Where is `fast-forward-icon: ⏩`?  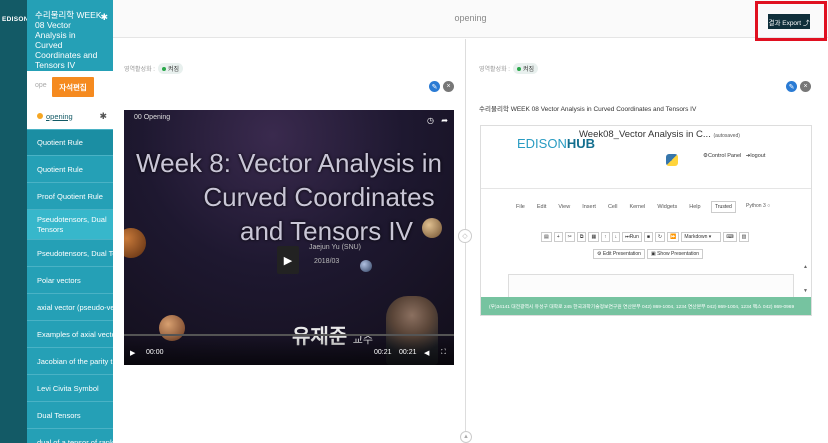
fast-forward-icon: ⏩ is located at coordinates (673, 237).